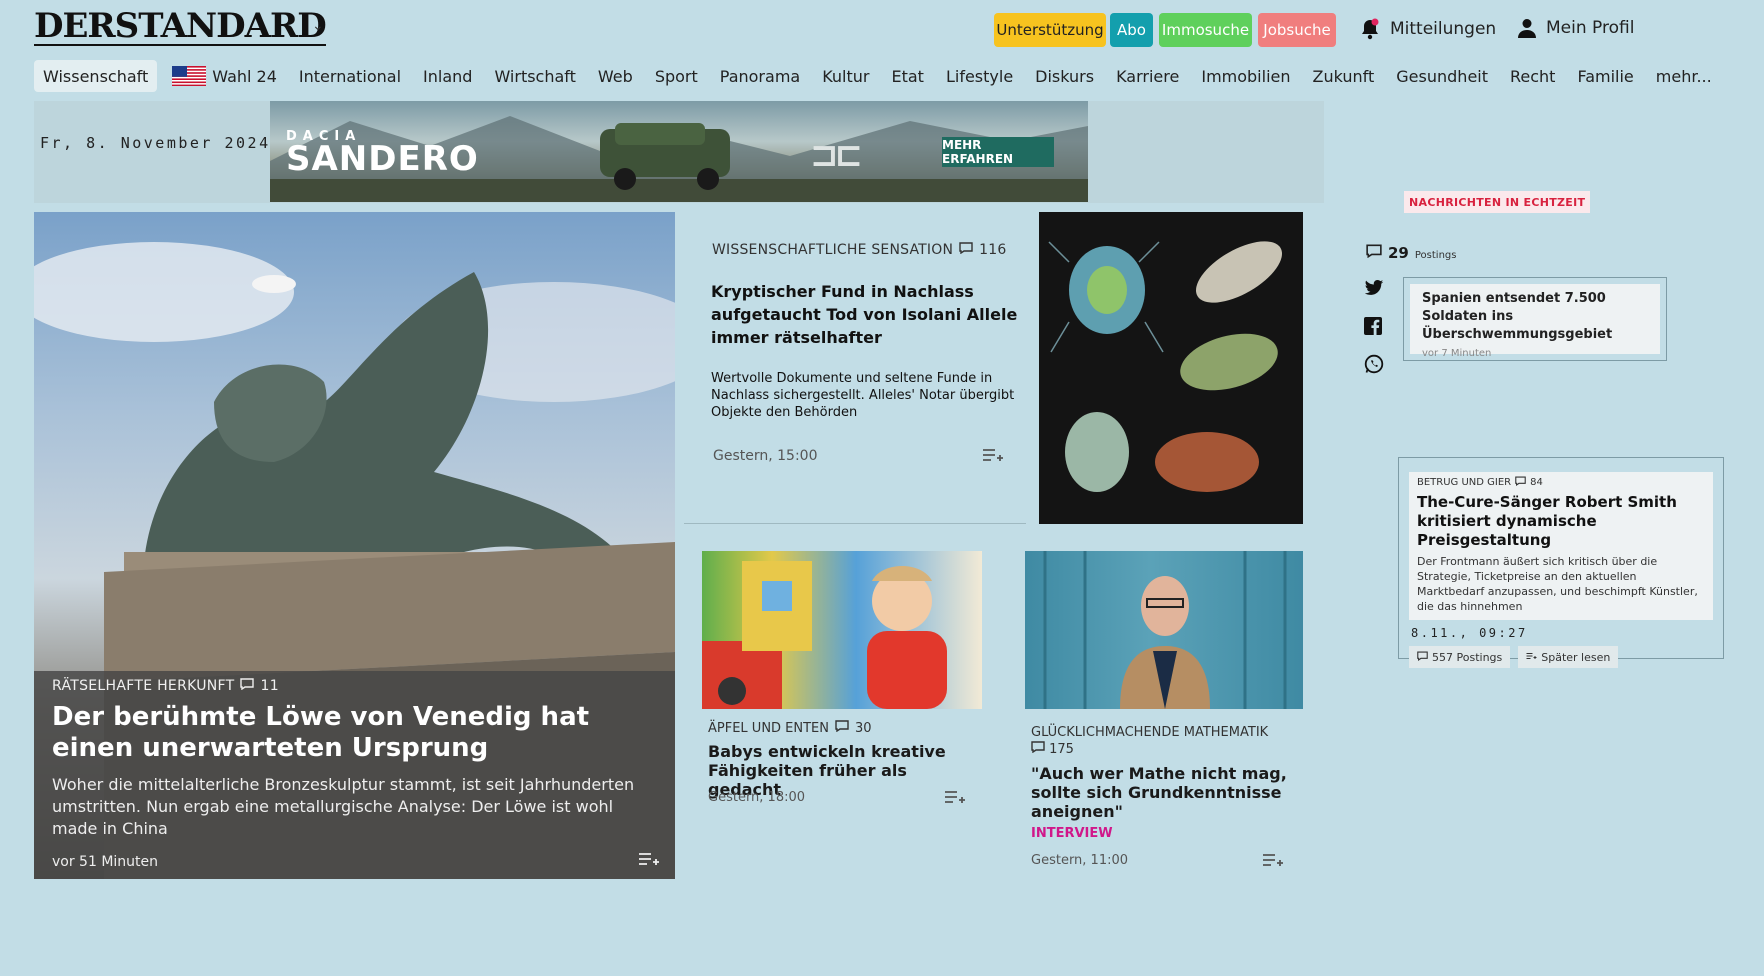 This screenshot has height=976, width=1764. Describe the element at coordinates (1245, 76) in the screenshot. I see `nav-item-immobilien: Immobilien` at that location.